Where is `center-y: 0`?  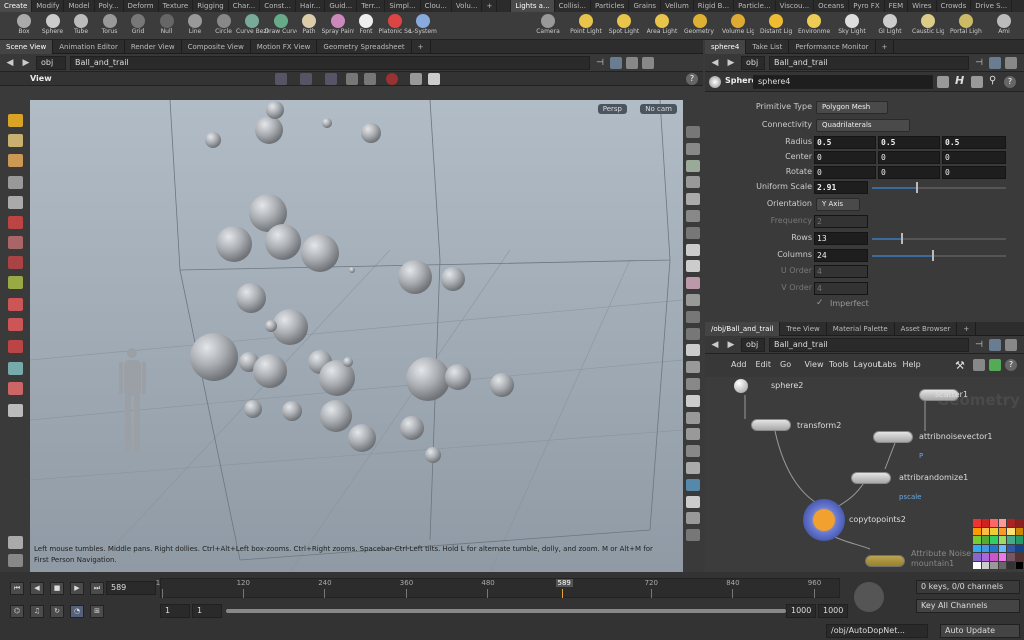
center-y: 0 is located at coordinates (909, 157).